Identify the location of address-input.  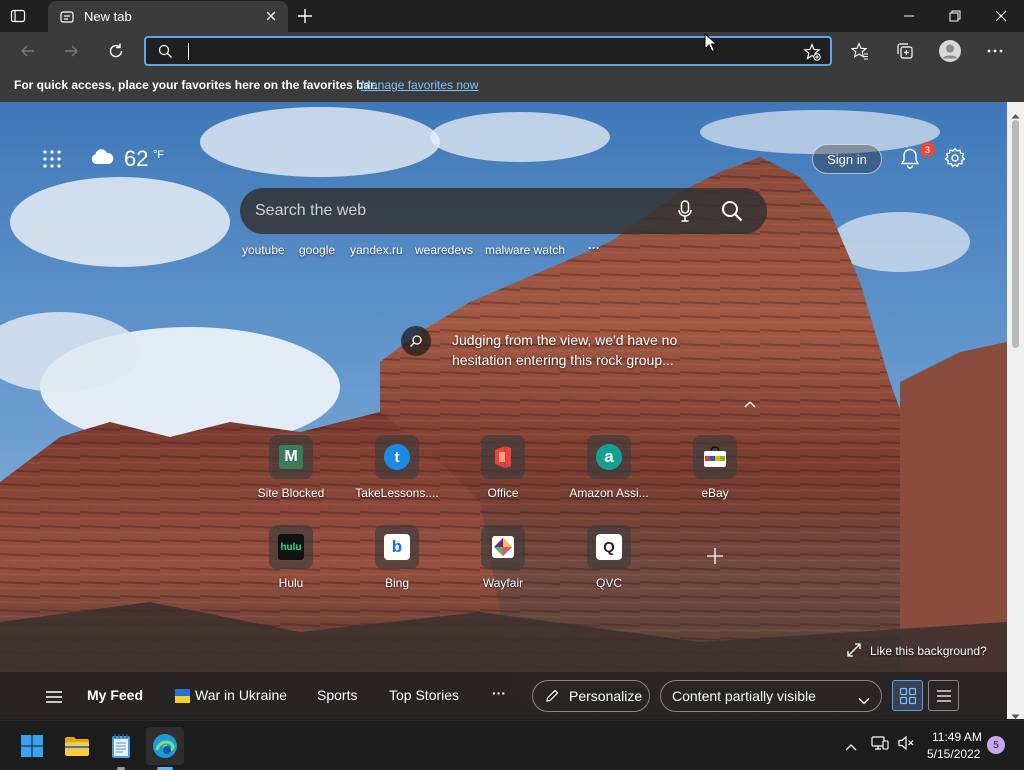
(472, 51).